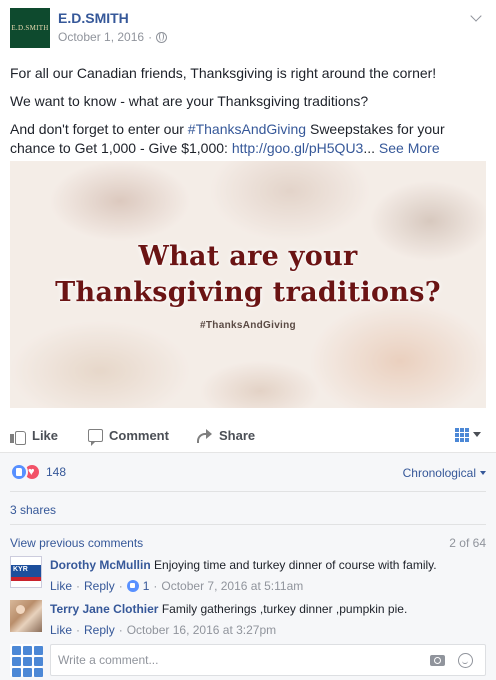 The width and height of the screenshot is (496, 680). I want to click on page-logo: E.D.SMITH, so click(30, 28).